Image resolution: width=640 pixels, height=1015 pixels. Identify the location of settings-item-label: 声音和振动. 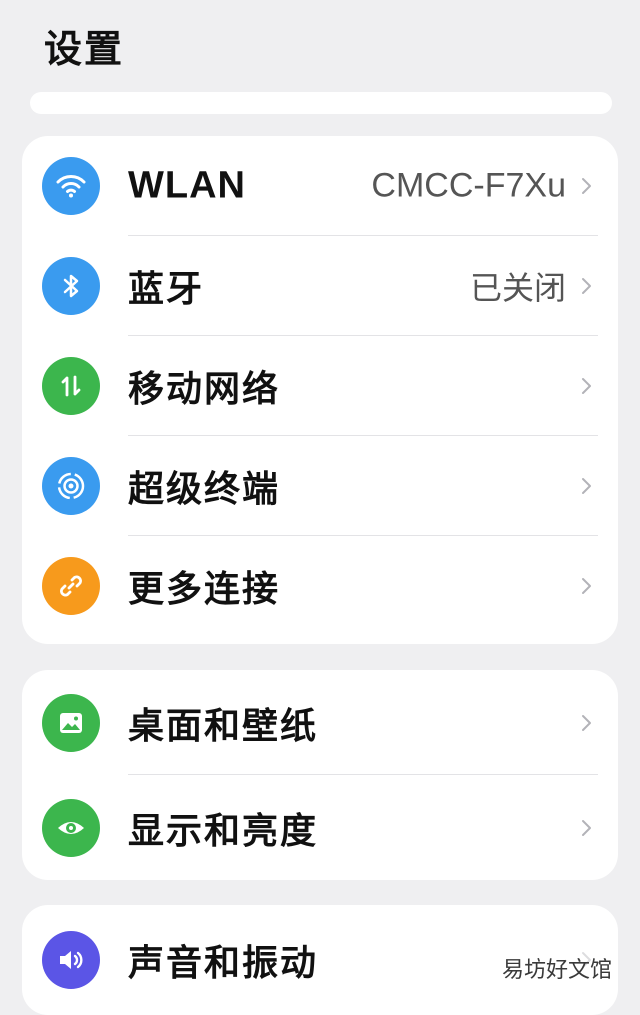
(223, 963).